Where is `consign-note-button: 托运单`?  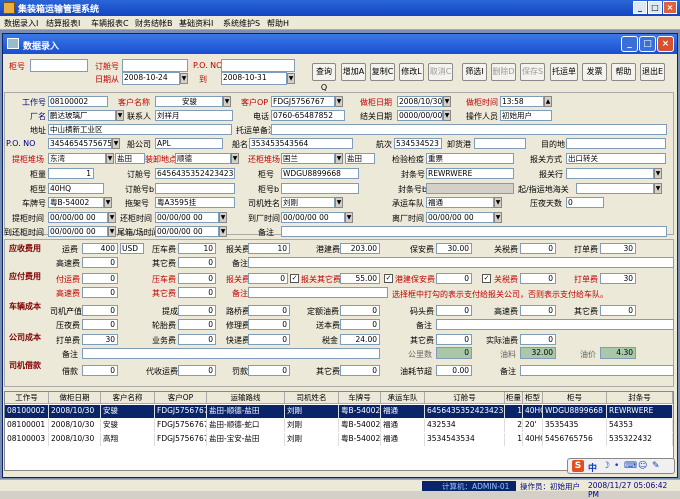
consign-note-button: 托运单 is located at coordinates (564, 72).